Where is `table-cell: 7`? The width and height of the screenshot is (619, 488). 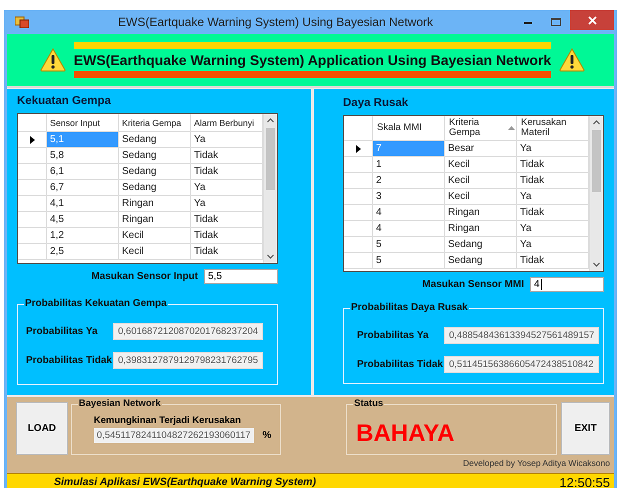 table-cell: 7 is located at coordinates (409, 149).